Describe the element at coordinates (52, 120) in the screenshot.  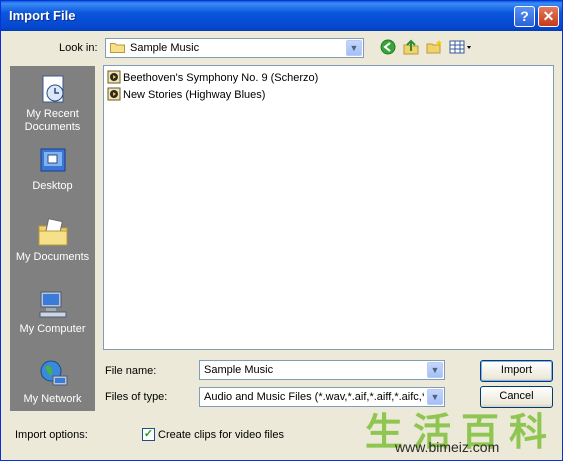
I see `place-label: My Recent Documents` at that location.